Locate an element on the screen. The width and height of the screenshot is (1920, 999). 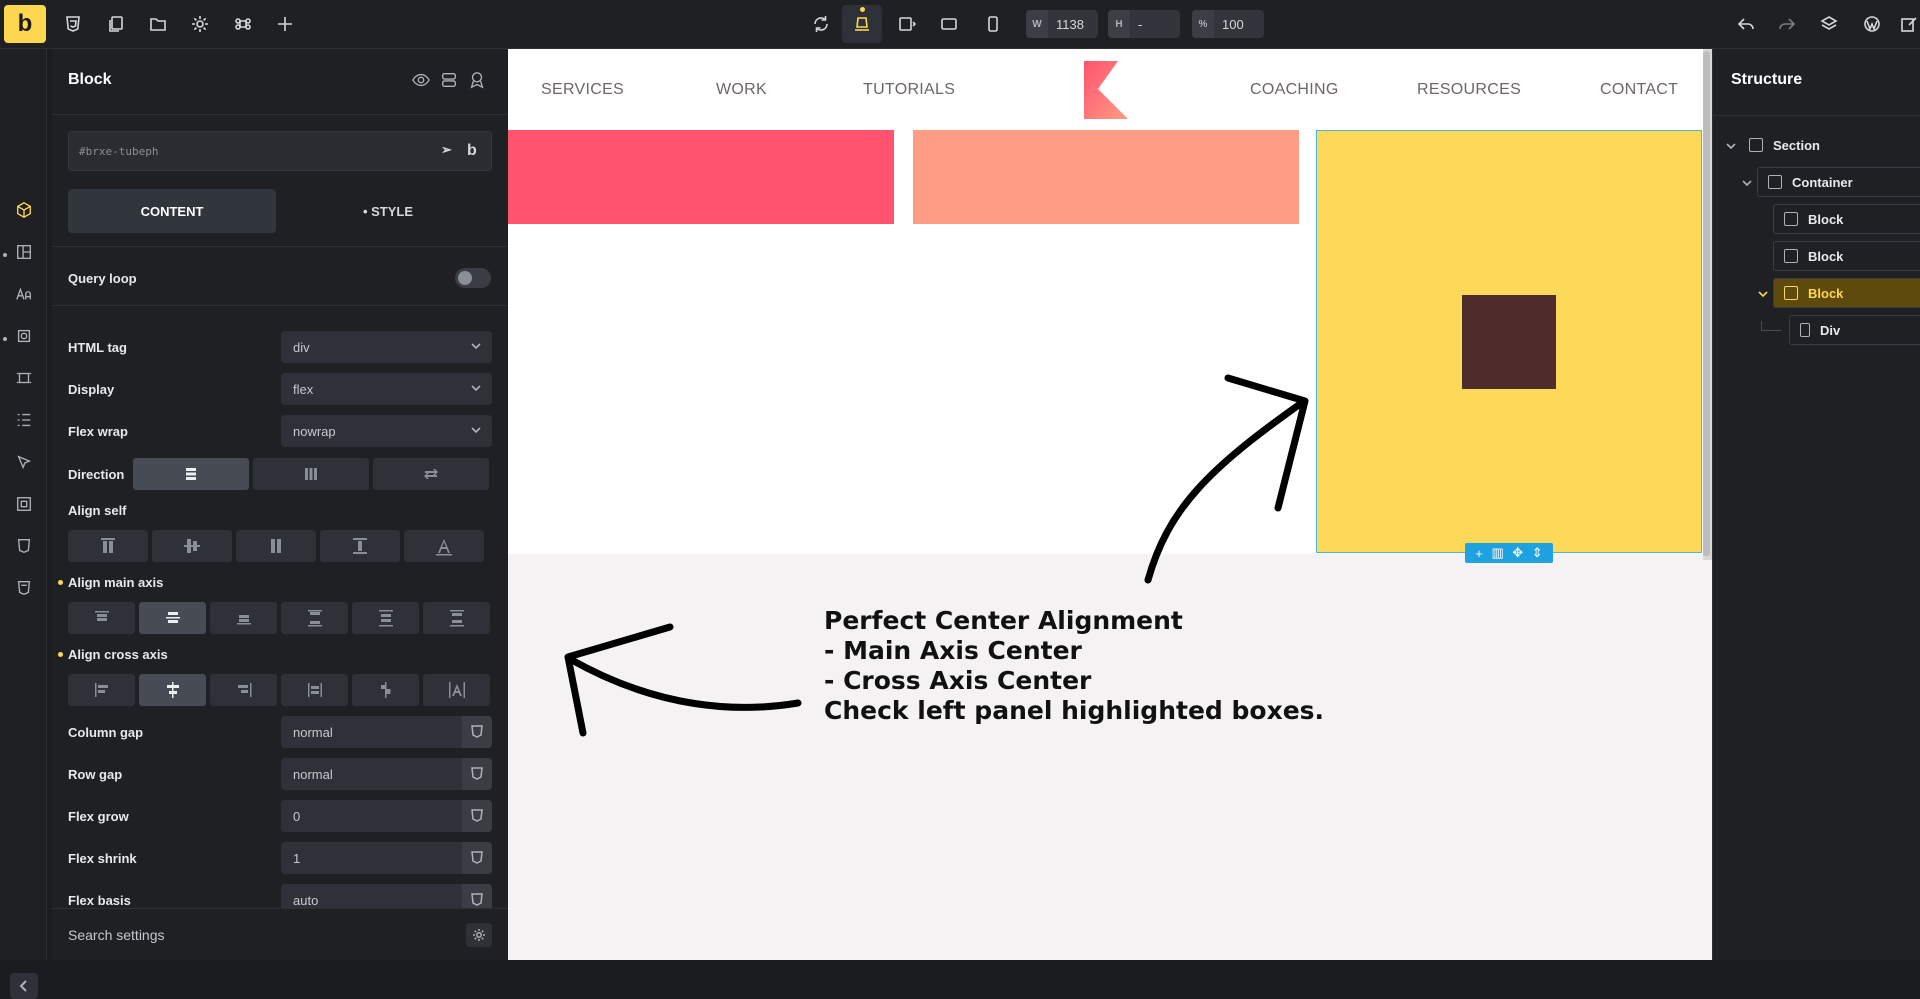
align-self-baseline-button is located at coordinates (444, 546).